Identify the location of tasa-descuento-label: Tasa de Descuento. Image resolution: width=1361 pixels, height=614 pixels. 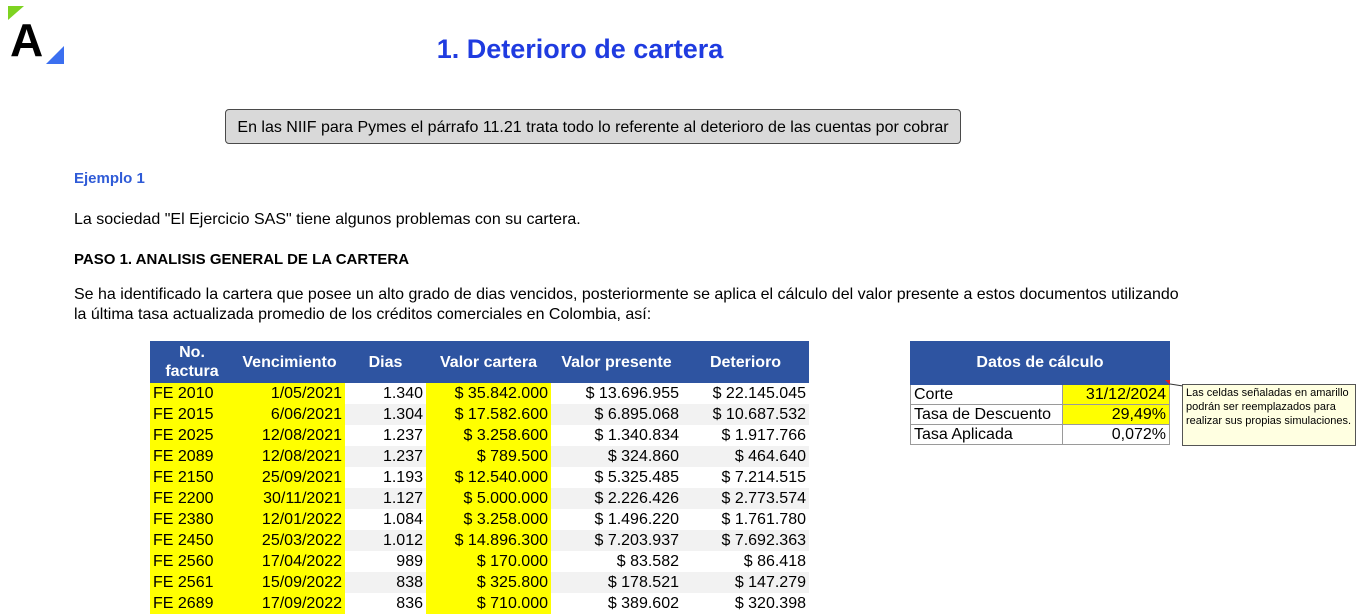
(986, 414).